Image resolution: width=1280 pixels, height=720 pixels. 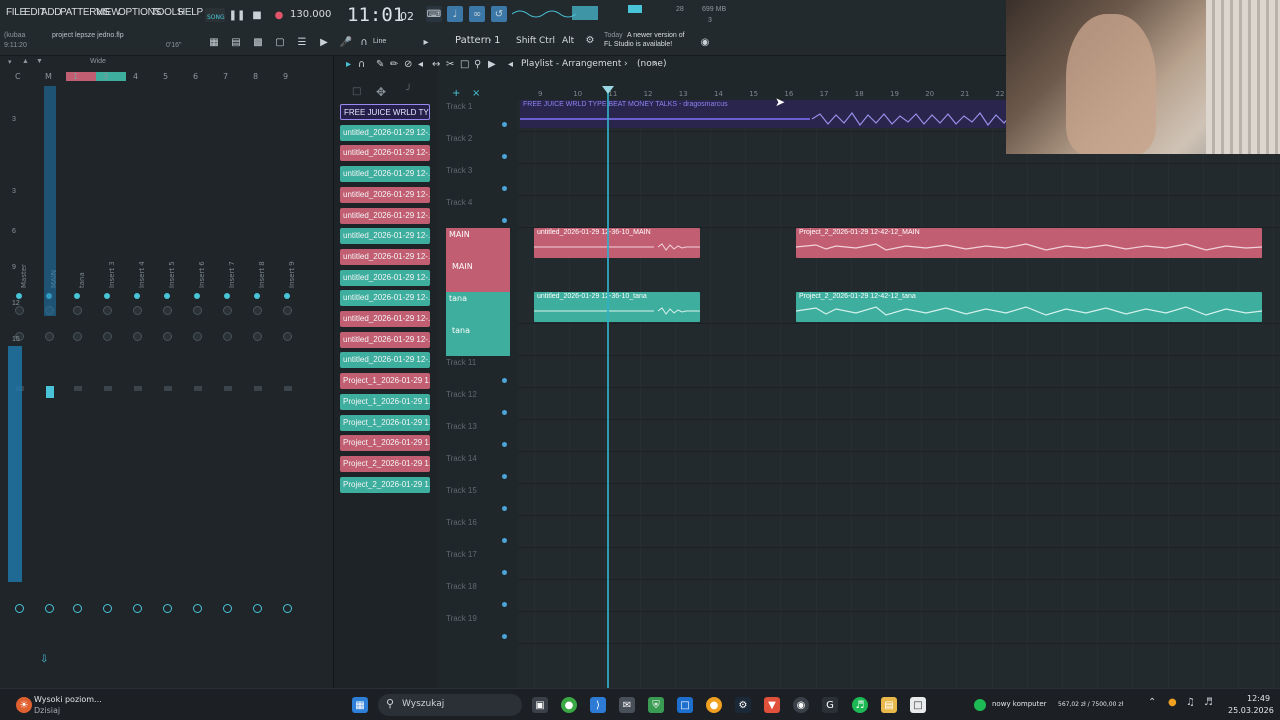 What do you see at coordinates (236, 42) in the screenshot?
I see `piano-roll-icon: ▤` at bounding box center [236, 42].